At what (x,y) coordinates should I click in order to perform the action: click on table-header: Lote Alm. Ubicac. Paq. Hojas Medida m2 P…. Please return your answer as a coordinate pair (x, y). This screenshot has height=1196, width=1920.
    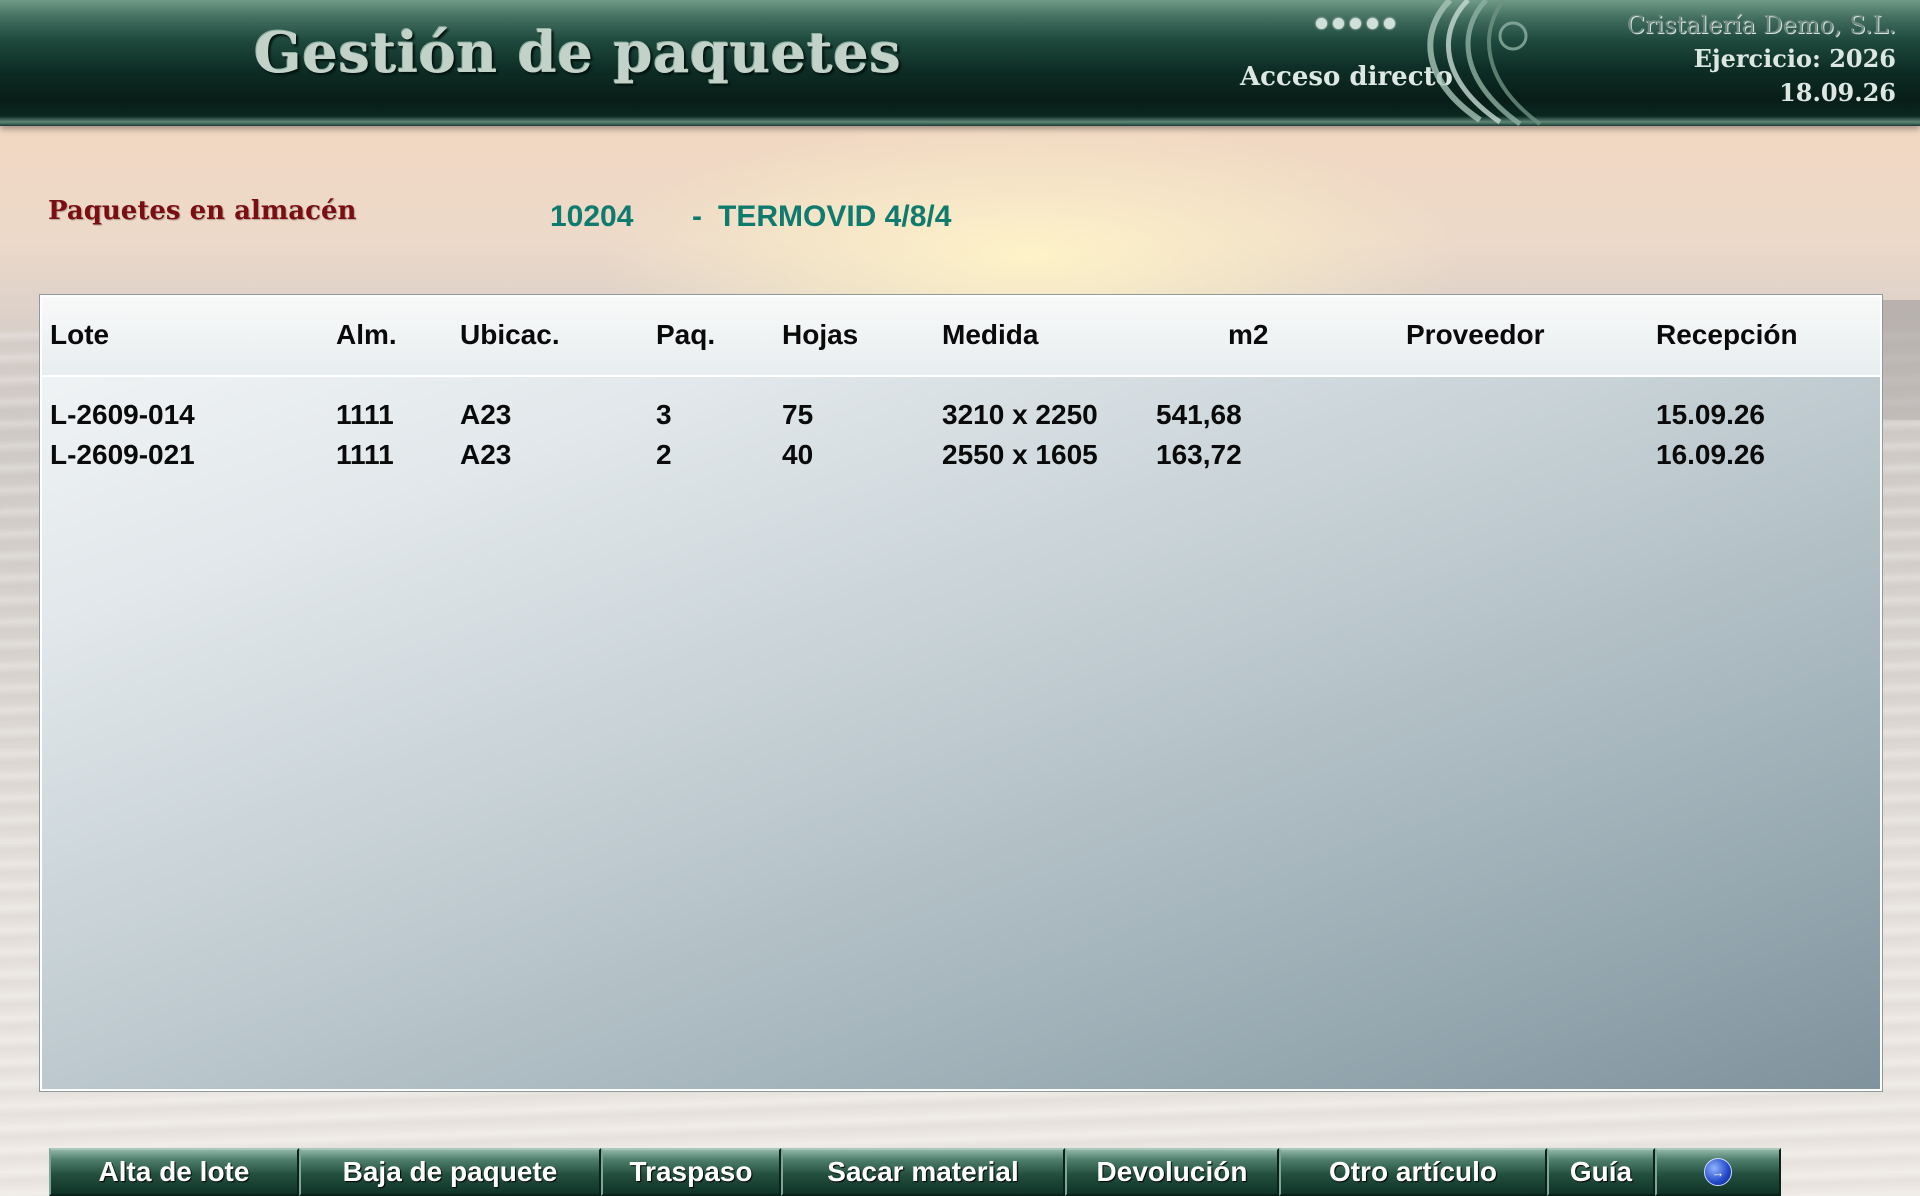
    Looking at the image, I should click on (961, 337).